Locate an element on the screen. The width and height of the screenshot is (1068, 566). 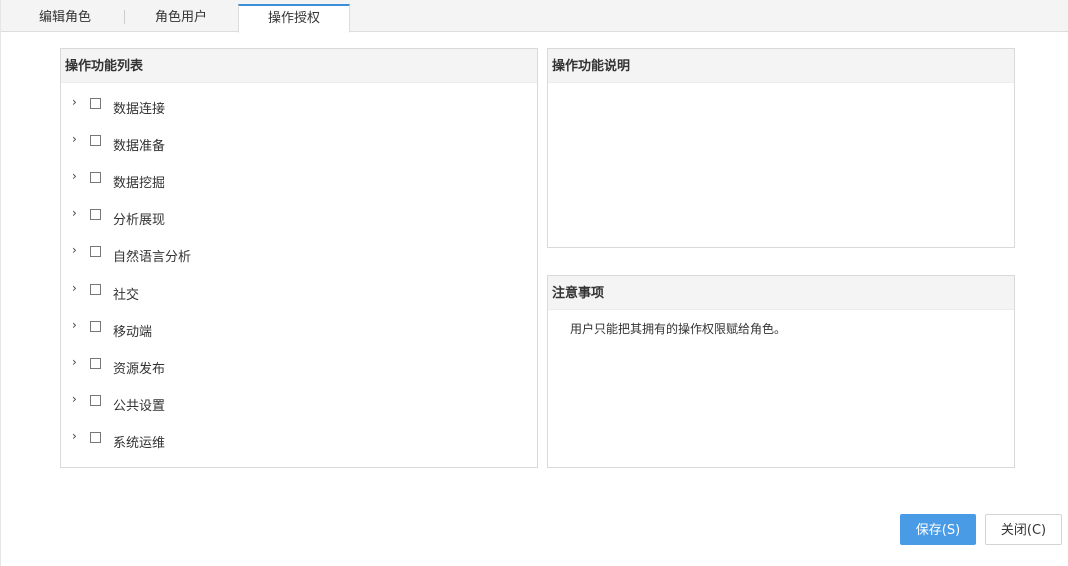
tree-item-label: 公共设置 is located at coordinates (139, 404).